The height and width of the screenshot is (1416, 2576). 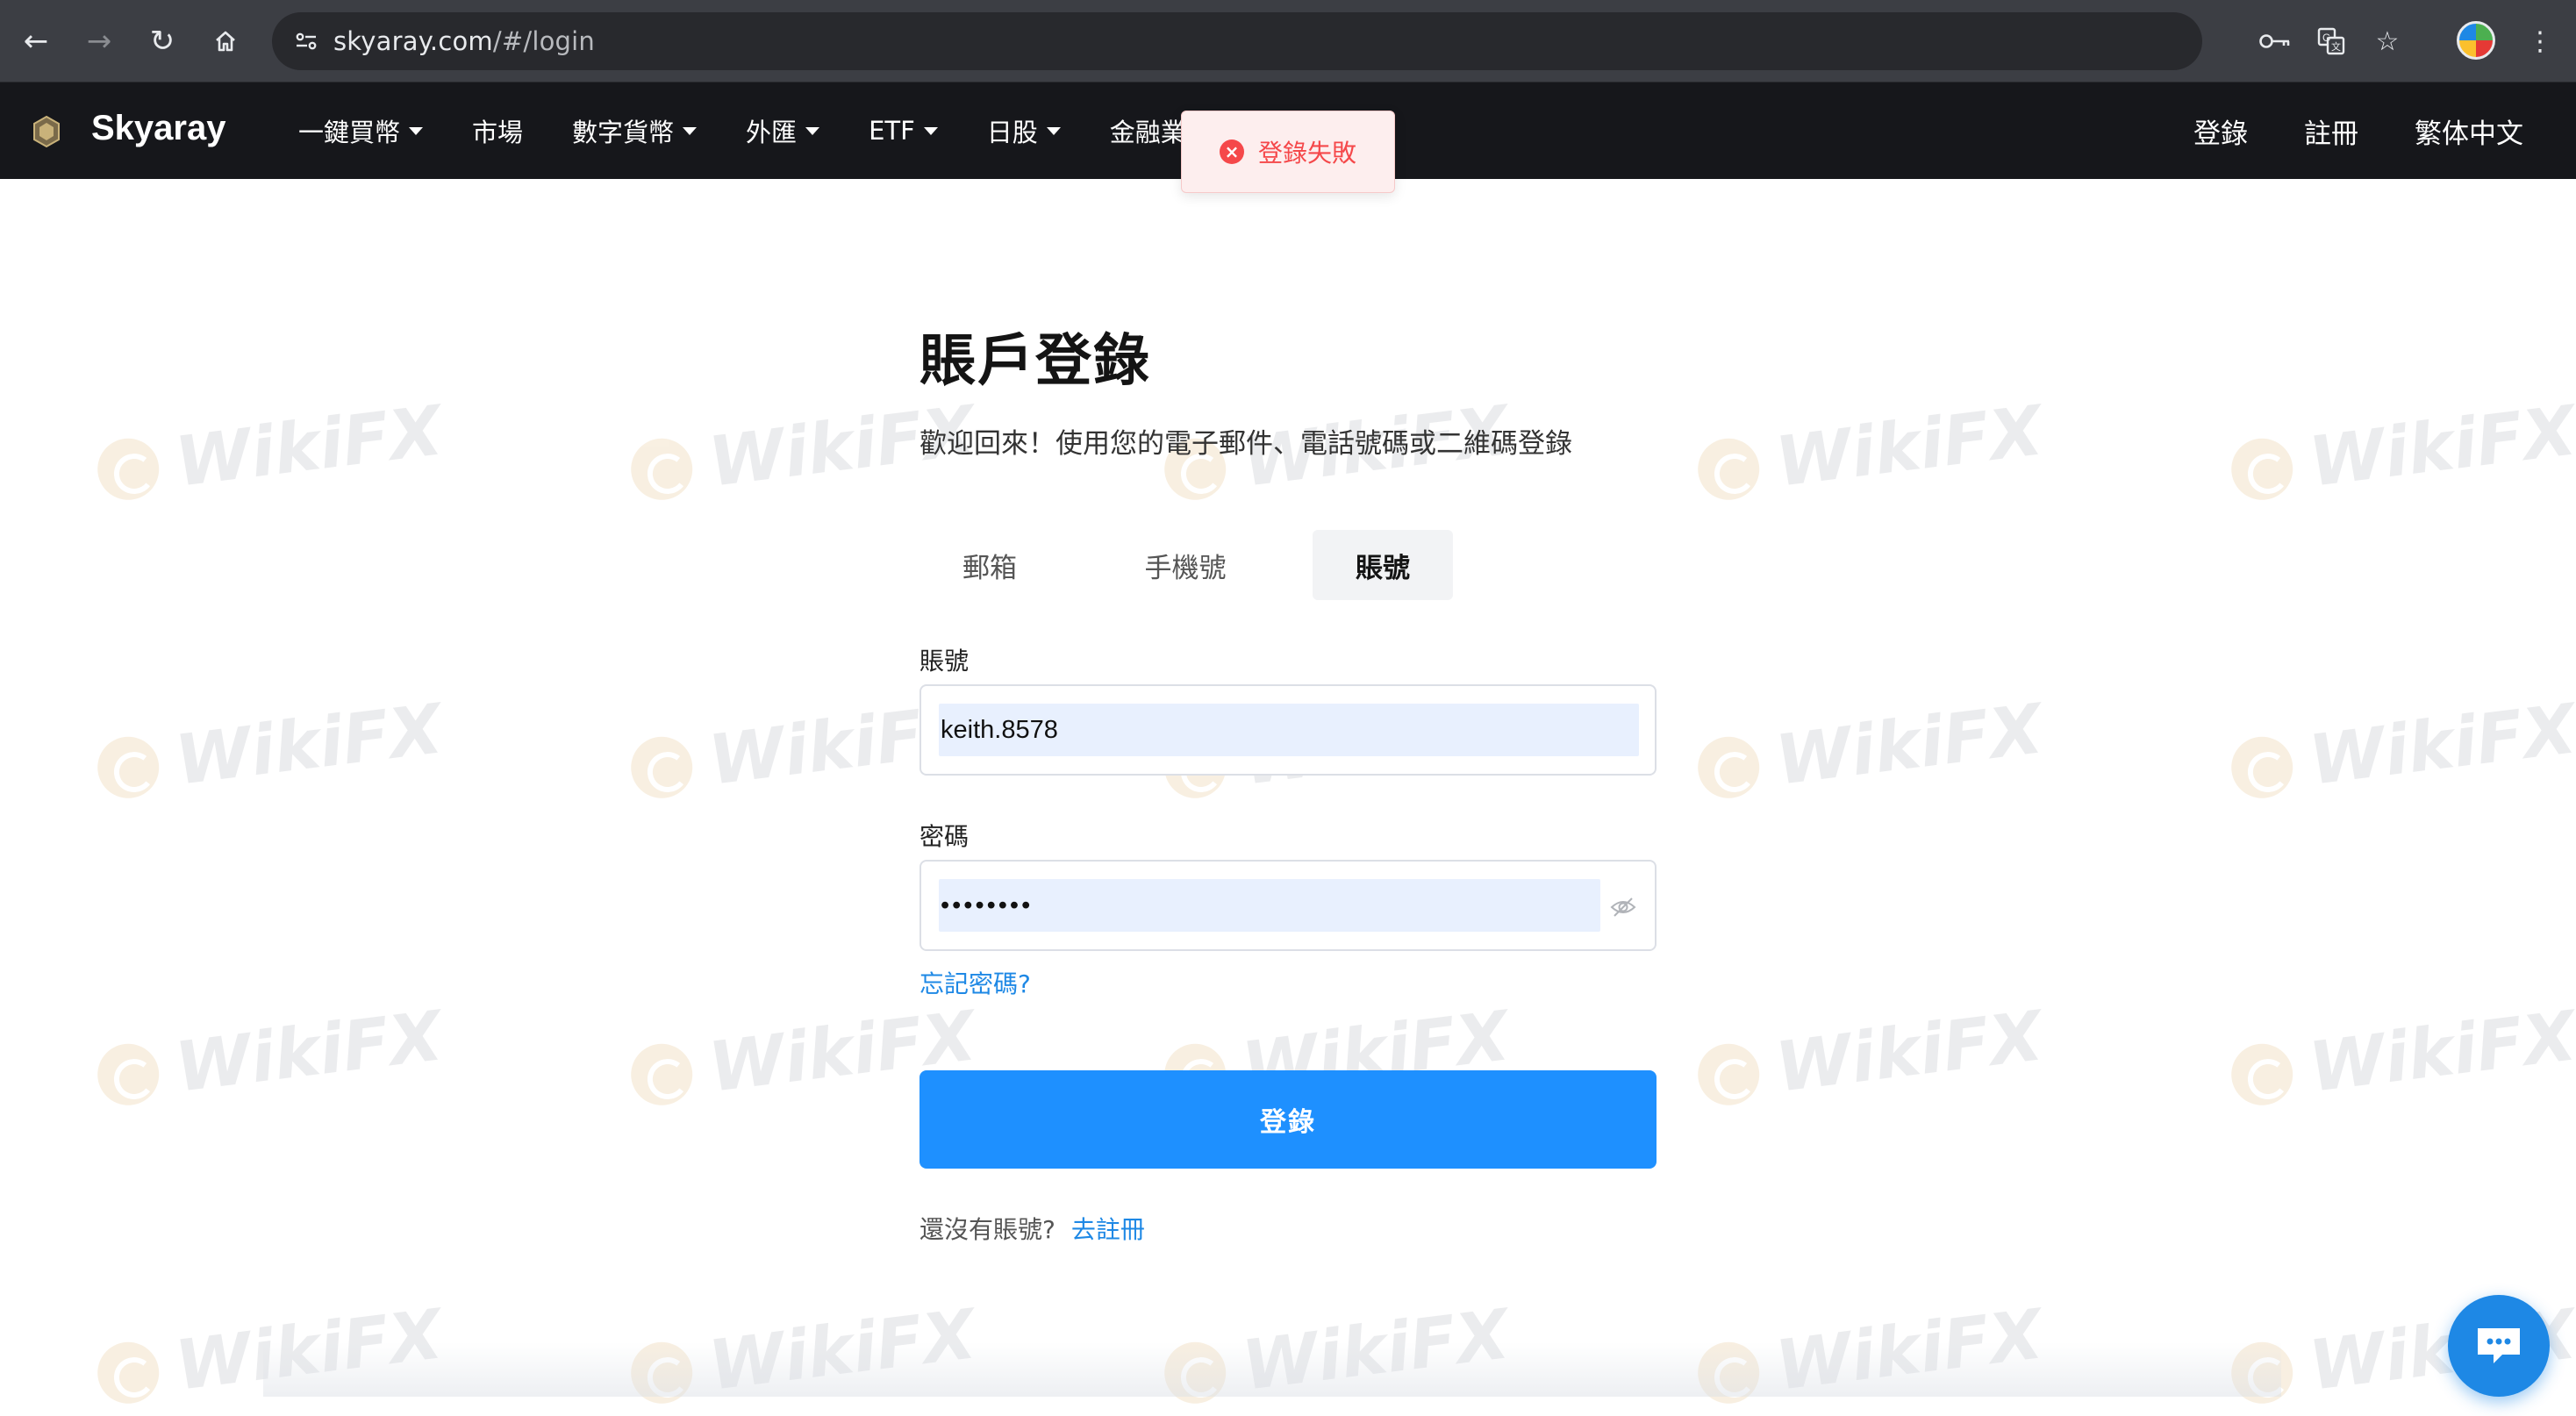 I want to click on profile-avatar, so click(x=2476, y=40).